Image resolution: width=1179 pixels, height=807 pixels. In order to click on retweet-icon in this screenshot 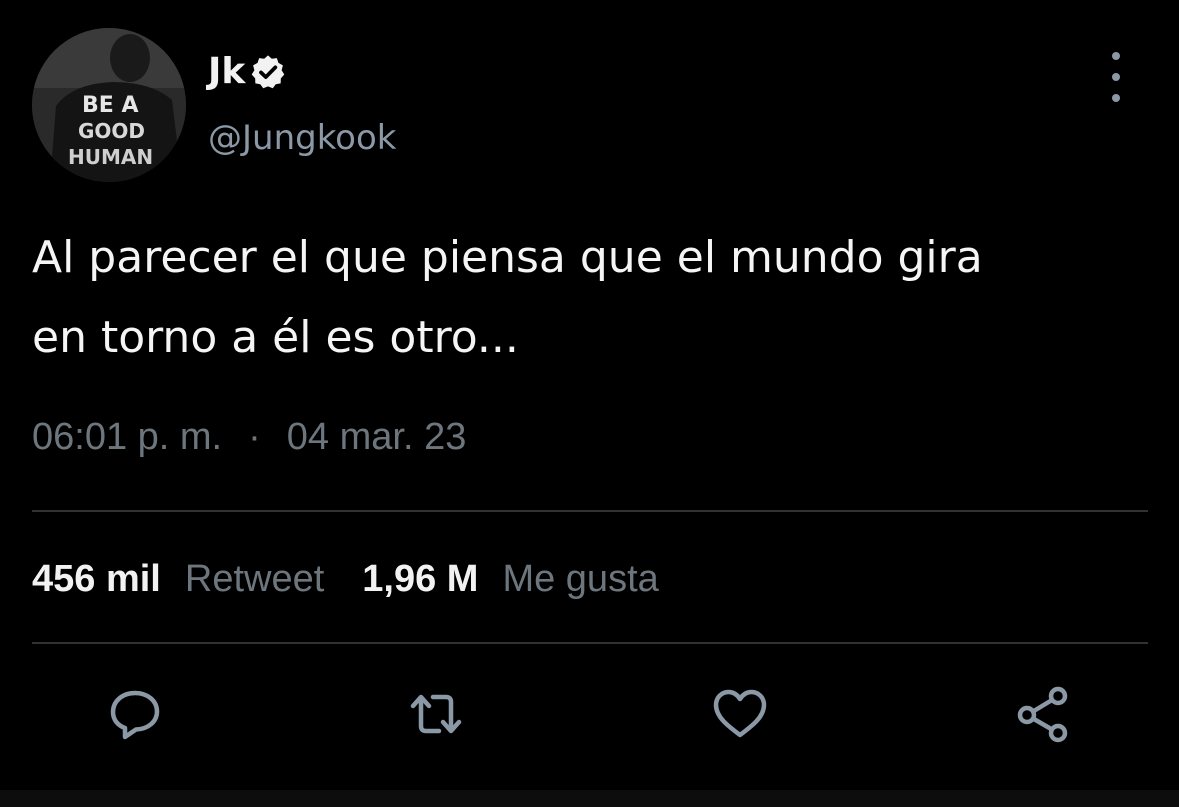, I will do `click(436, 714)`.